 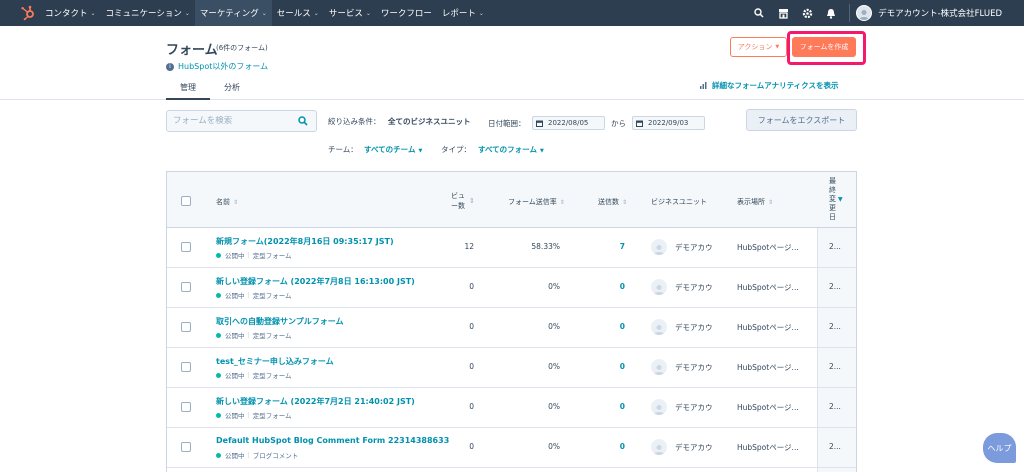 What do you see at coordinates (305, 241) in the screenshot?
I see `form-name-link: 新規フォーム(2022年8月16日 09:35:17 JST)` at bounding box center [305, 241].